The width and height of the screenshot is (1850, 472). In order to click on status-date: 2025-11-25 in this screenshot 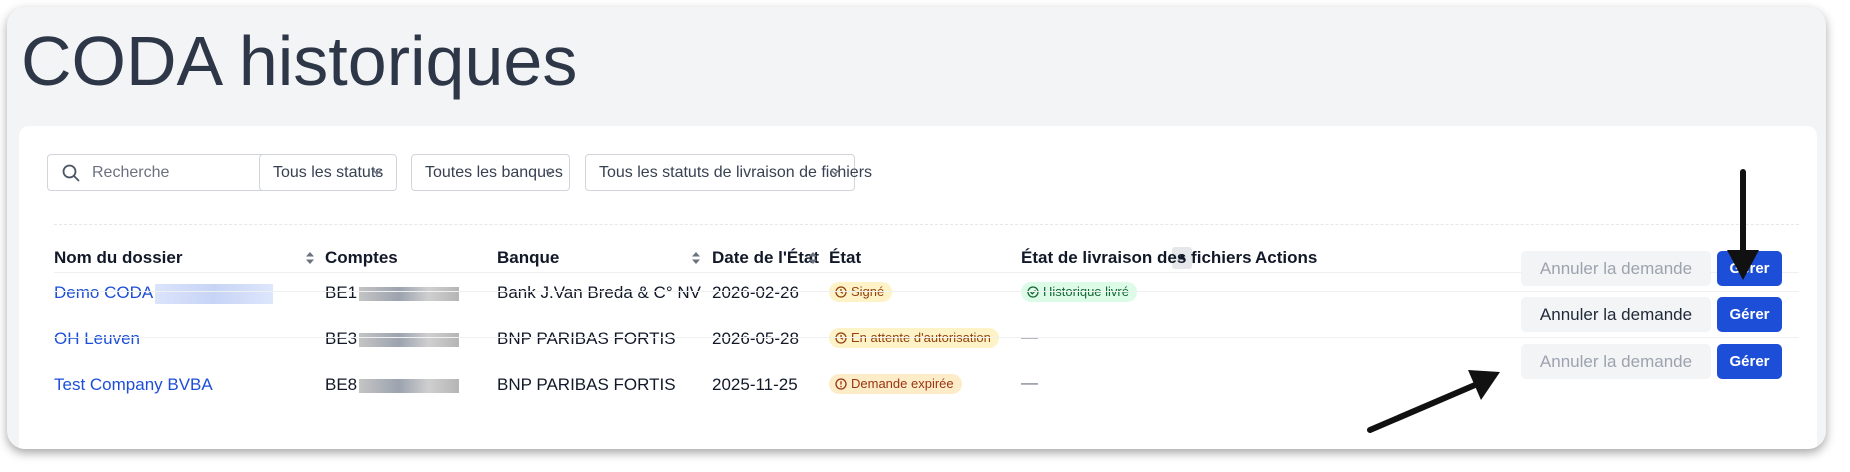, I will do `click(755, 384)`.